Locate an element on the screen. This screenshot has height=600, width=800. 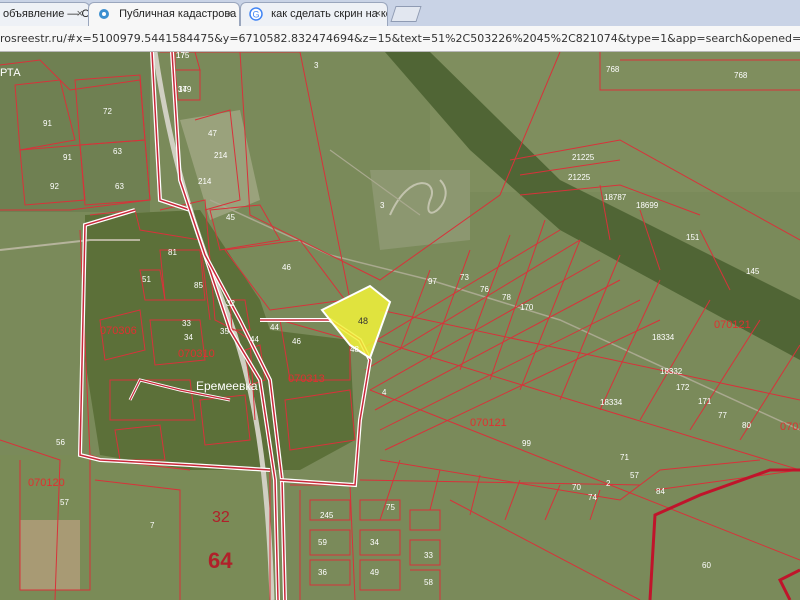
parcel-number-label: 92 is located at coordinates (54, 186).